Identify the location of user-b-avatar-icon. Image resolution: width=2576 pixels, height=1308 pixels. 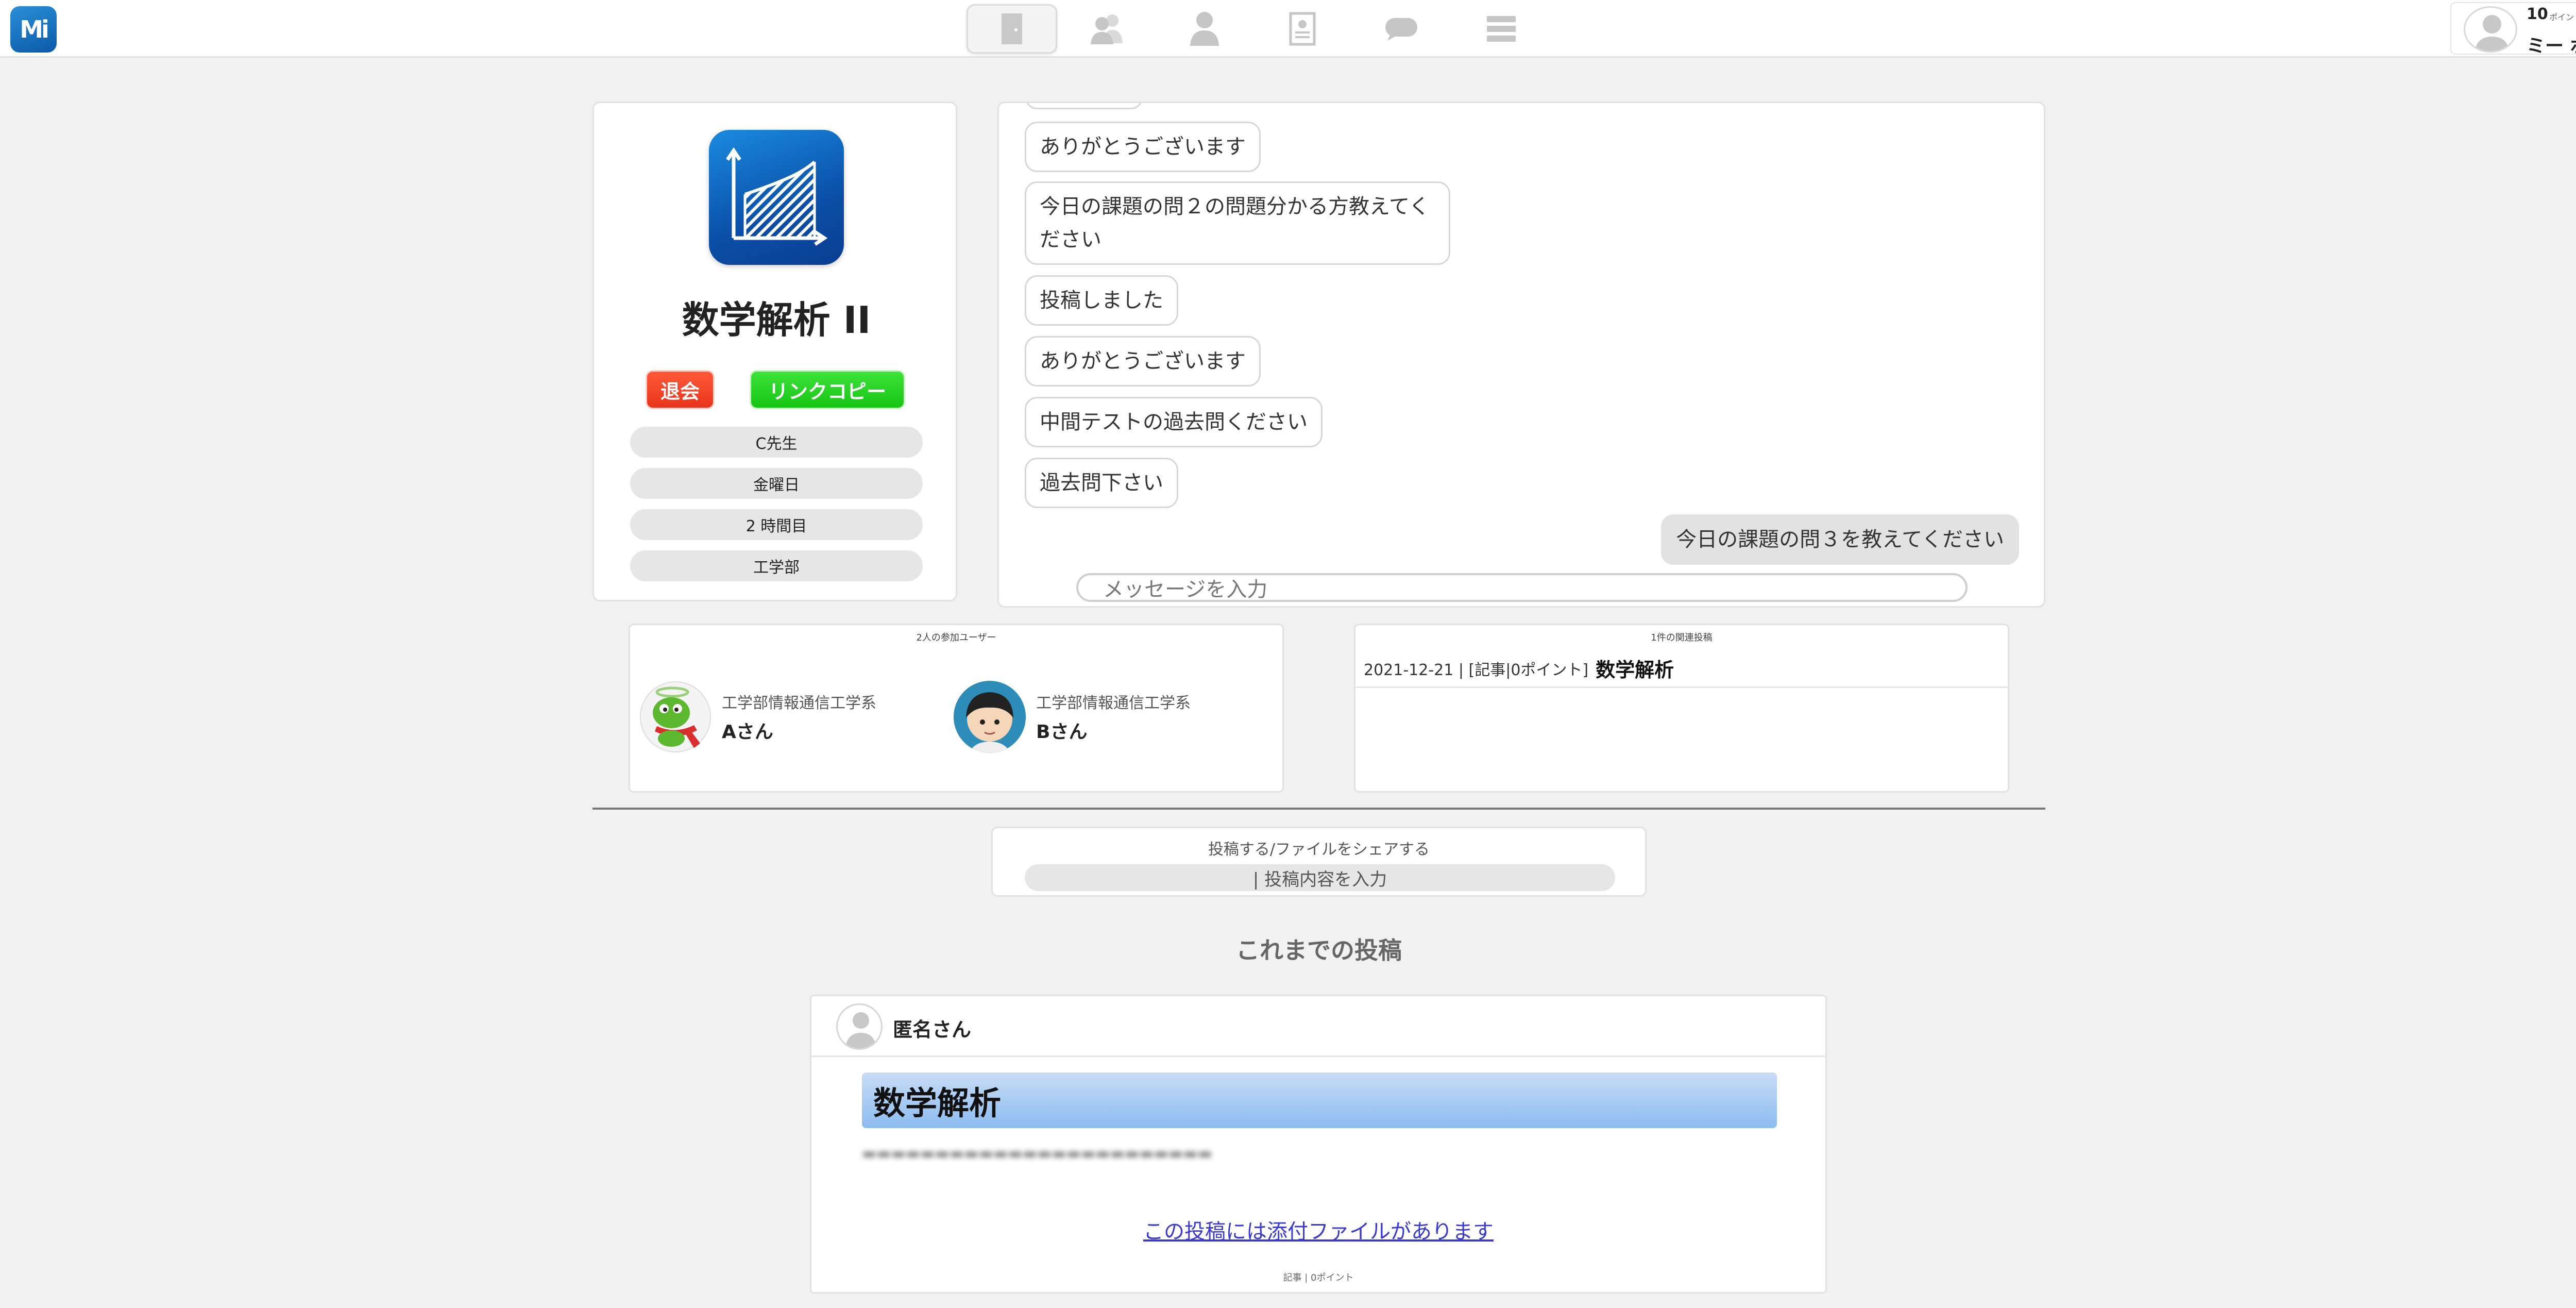
(990, 717).